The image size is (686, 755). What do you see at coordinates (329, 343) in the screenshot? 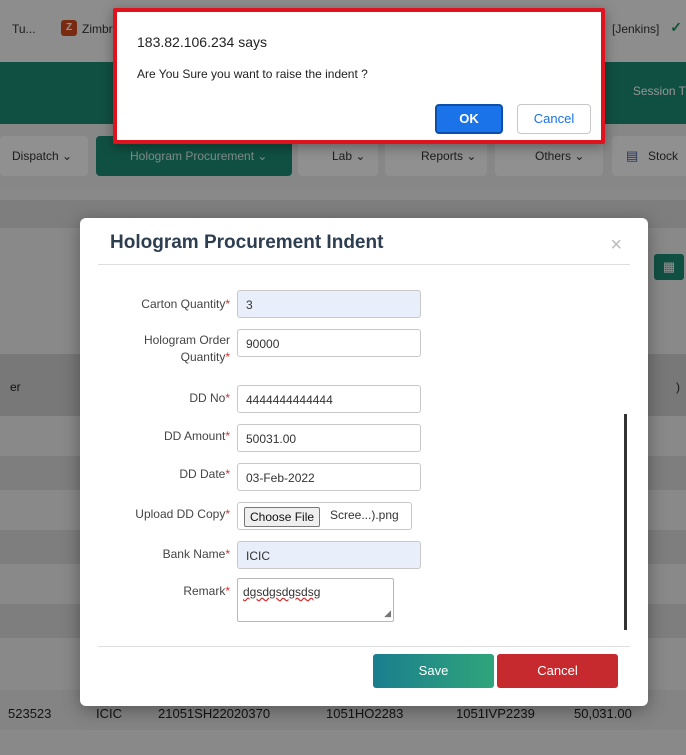
I see `hologram-order-quantity-field: 90000` at bounding box center [329, 343].